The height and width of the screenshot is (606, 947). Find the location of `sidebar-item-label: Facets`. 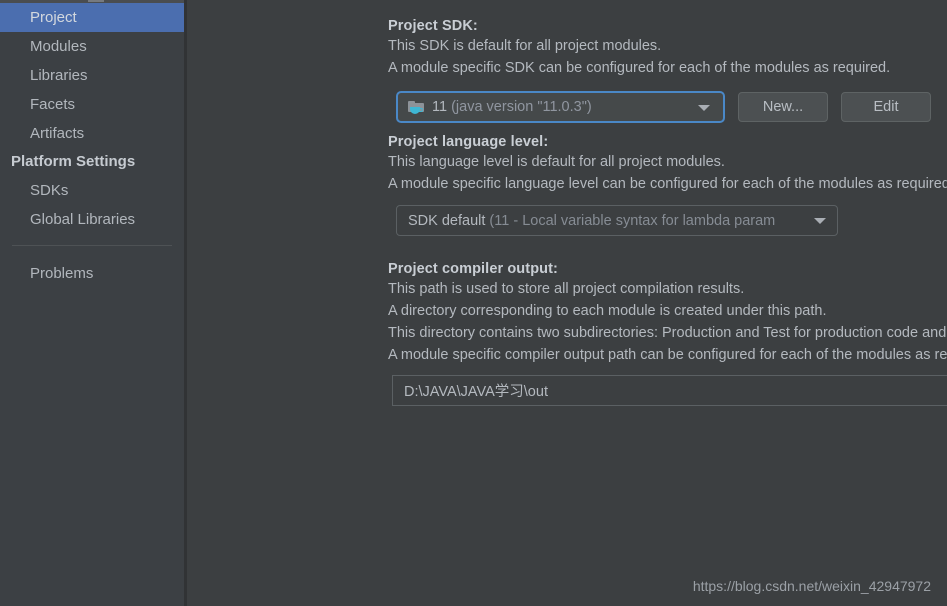

sidebar-item-label: Facets is located at coordinates (53, 104).